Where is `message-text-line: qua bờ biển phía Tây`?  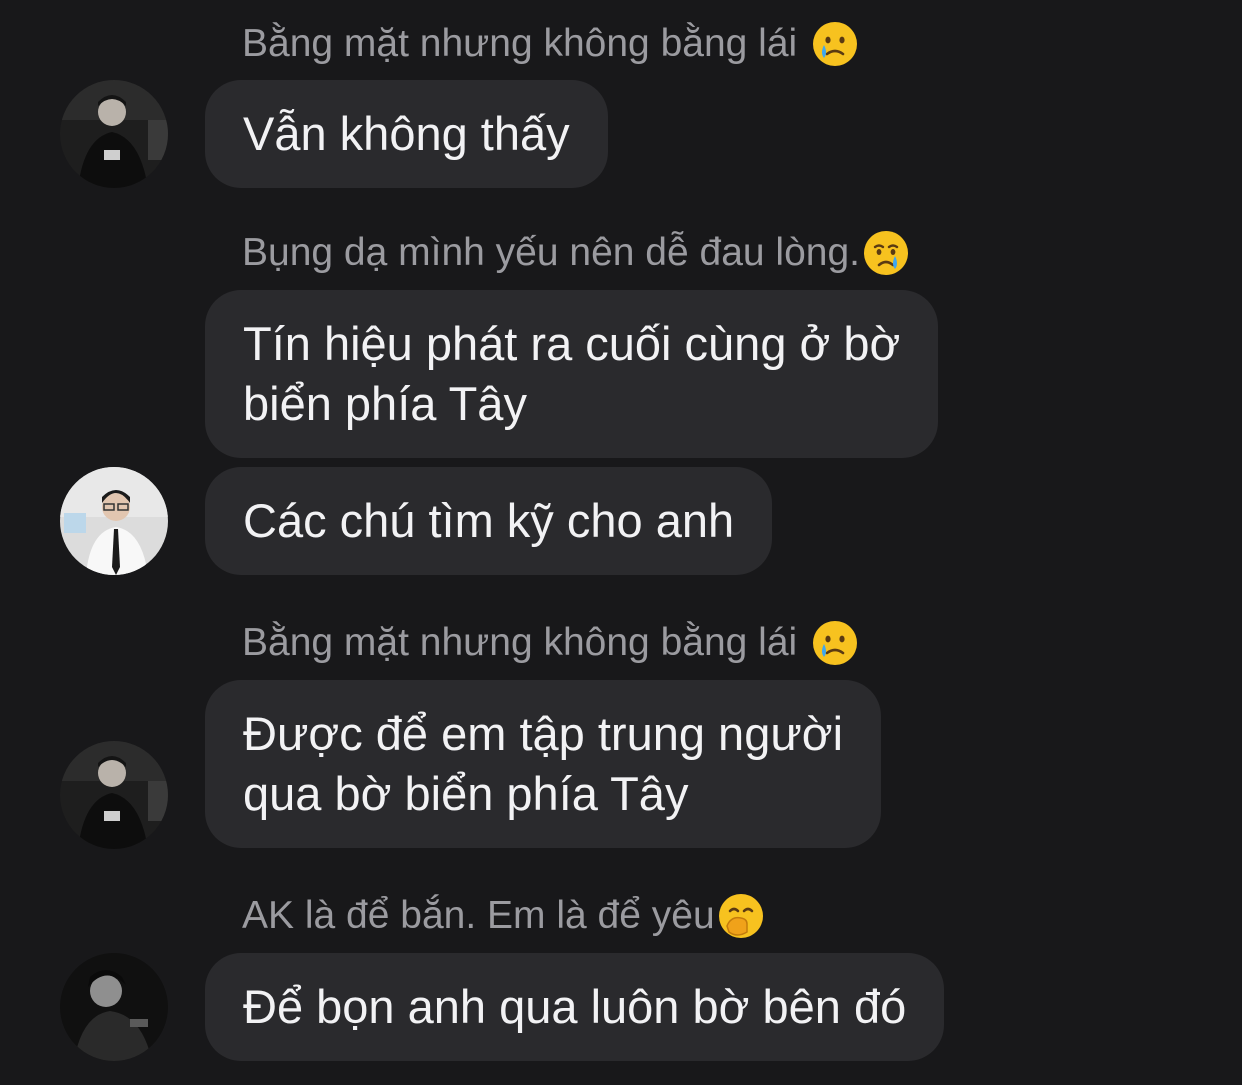
message-text-line: qua bờ biển phía Tây is located at coordinates (466, 793).